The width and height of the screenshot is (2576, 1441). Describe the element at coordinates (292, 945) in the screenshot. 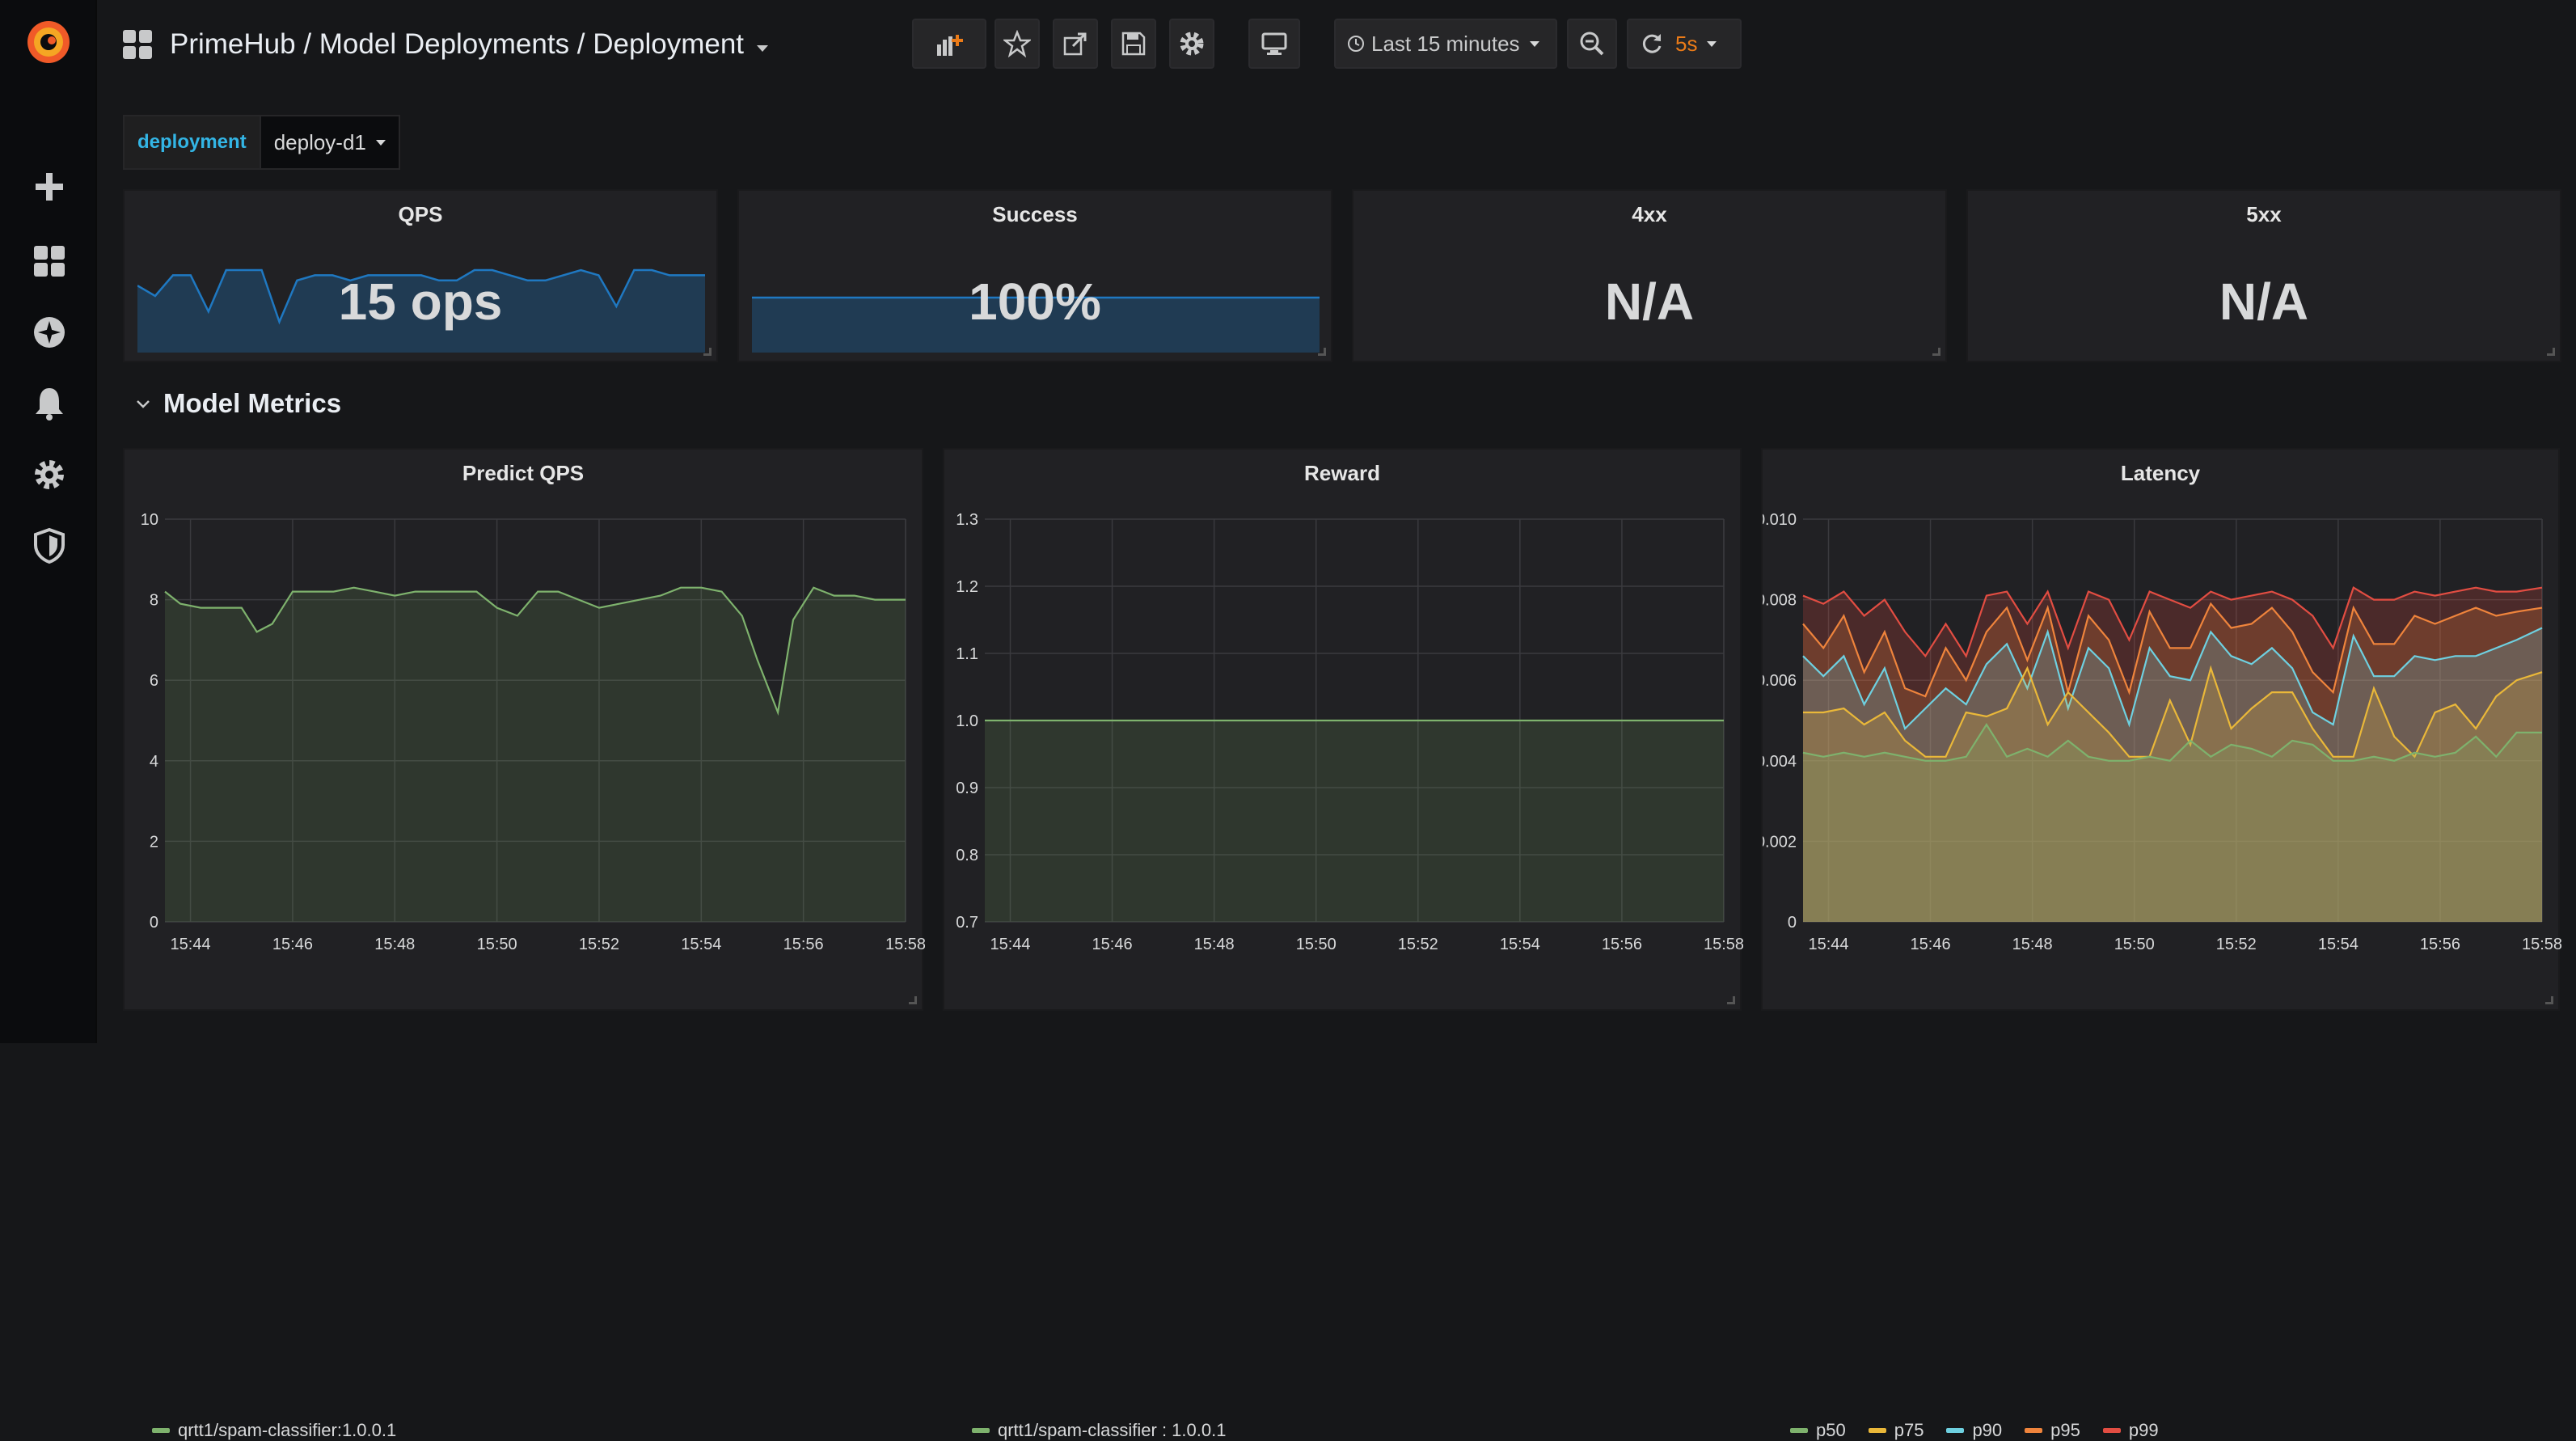

I see `x-tick-label: 15:46` at that location.